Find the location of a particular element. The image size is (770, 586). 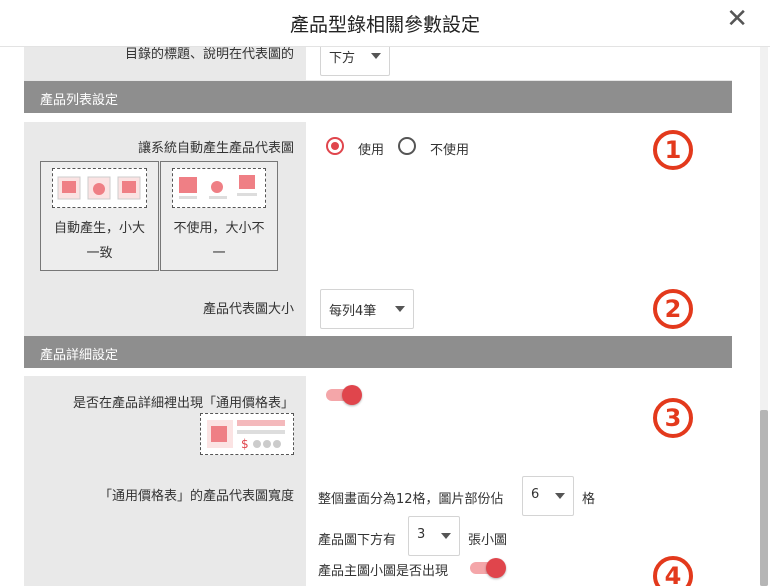

radio-use is located at coordinates (335, 146).